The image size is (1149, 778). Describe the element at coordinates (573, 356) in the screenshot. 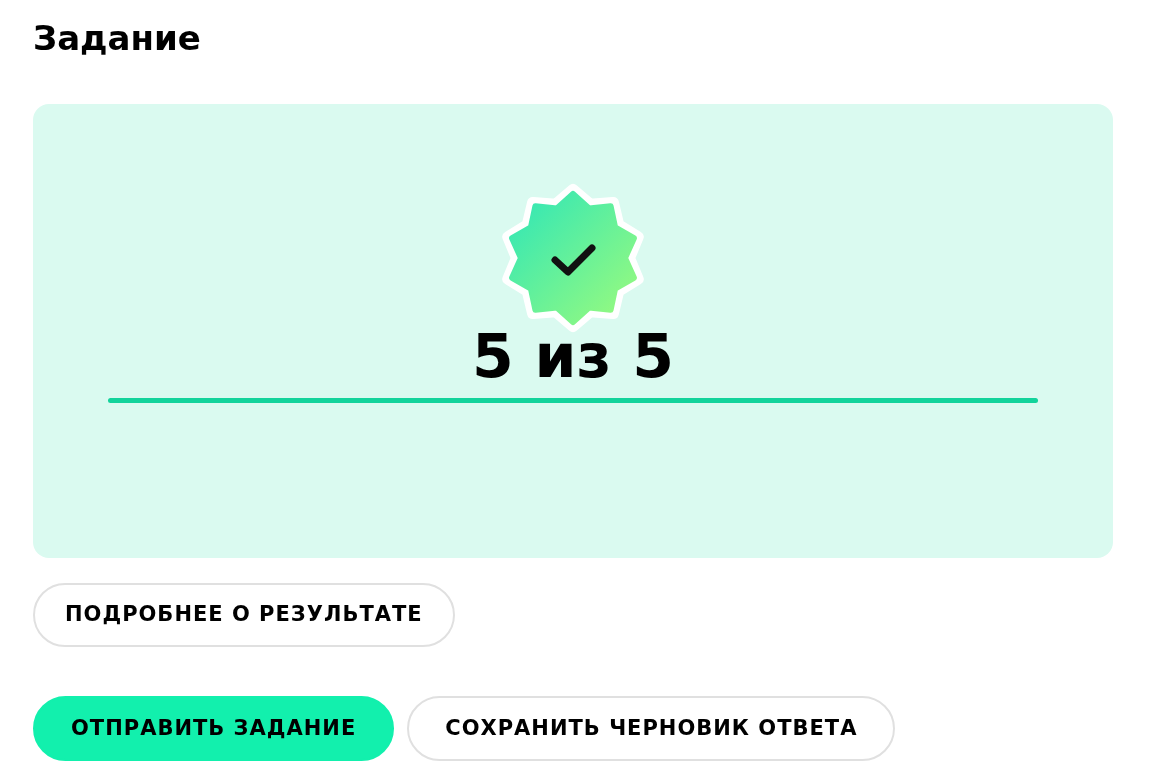

I see `score-text: 5 из 5` at that location.